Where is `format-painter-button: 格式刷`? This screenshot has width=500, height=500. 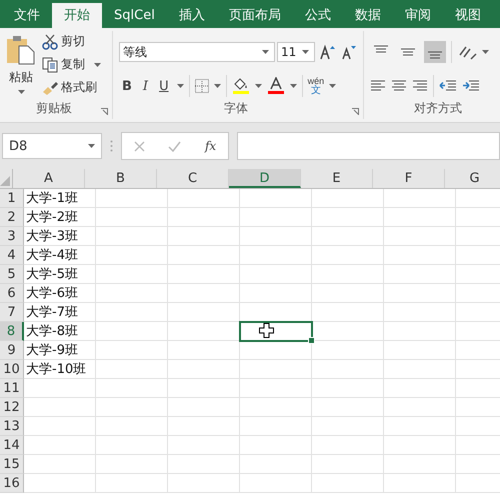 format-painter-button: 格式刷 is located at coordinates (79, 87).